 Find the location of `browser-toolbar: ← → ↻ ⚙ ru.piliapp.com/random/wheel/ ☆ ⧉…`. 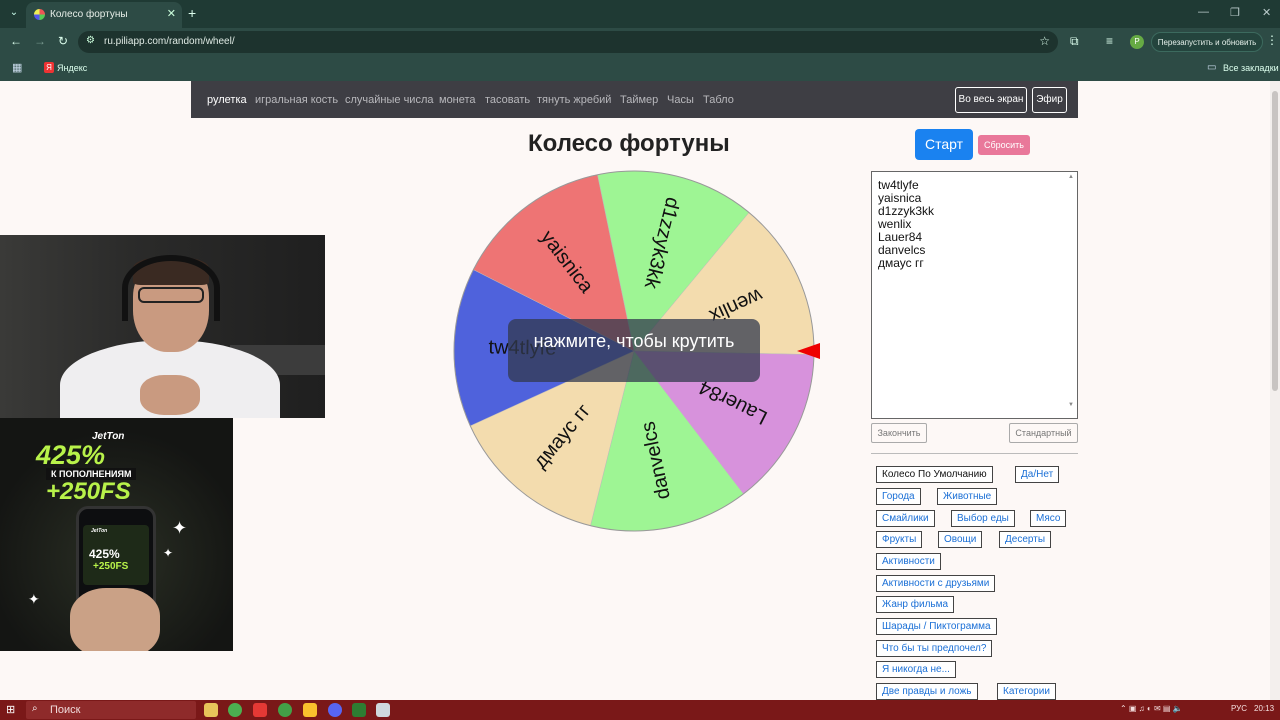

browser-toolbar: ← → ↻ ⚙ ru.piliapp.com/random/wheel/ ☆ ⧉… is located at coordinates (640, 42).